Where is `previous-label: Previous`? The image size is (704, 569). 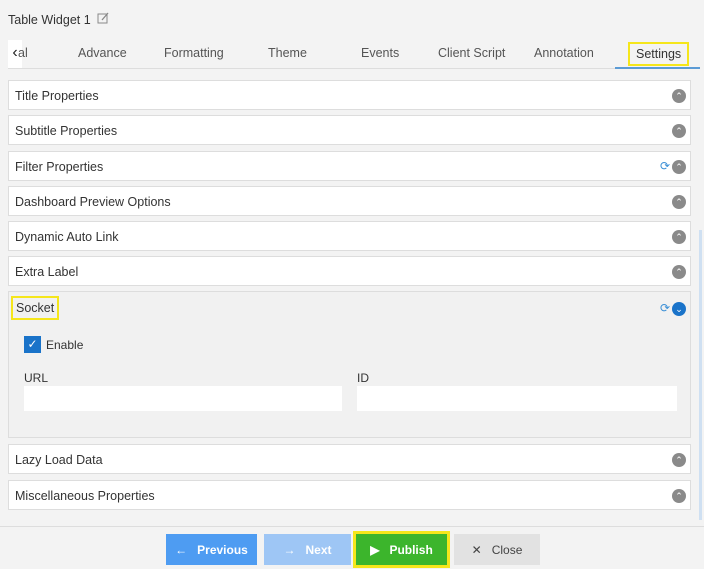 previous-label: Previous is located at coordinates (222, 549).